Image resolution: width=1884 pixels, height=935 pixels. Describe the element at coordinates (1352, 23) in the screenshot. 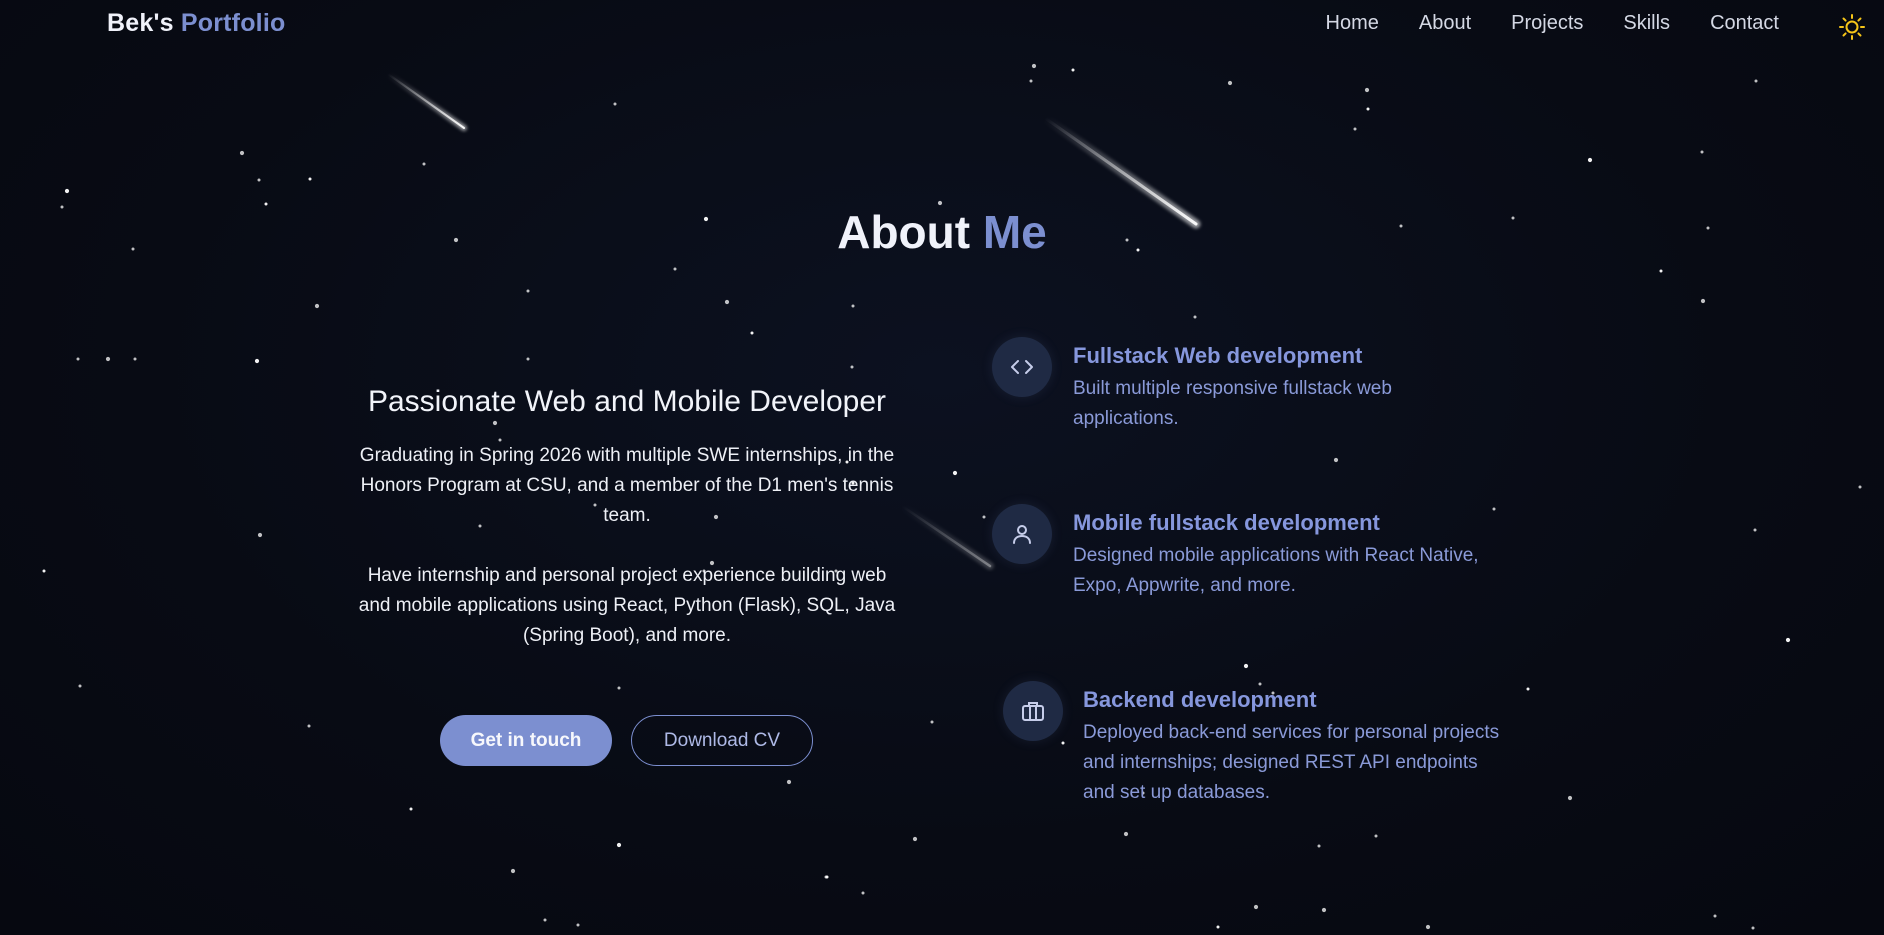

I see `nav-link-home: Home` at that location.